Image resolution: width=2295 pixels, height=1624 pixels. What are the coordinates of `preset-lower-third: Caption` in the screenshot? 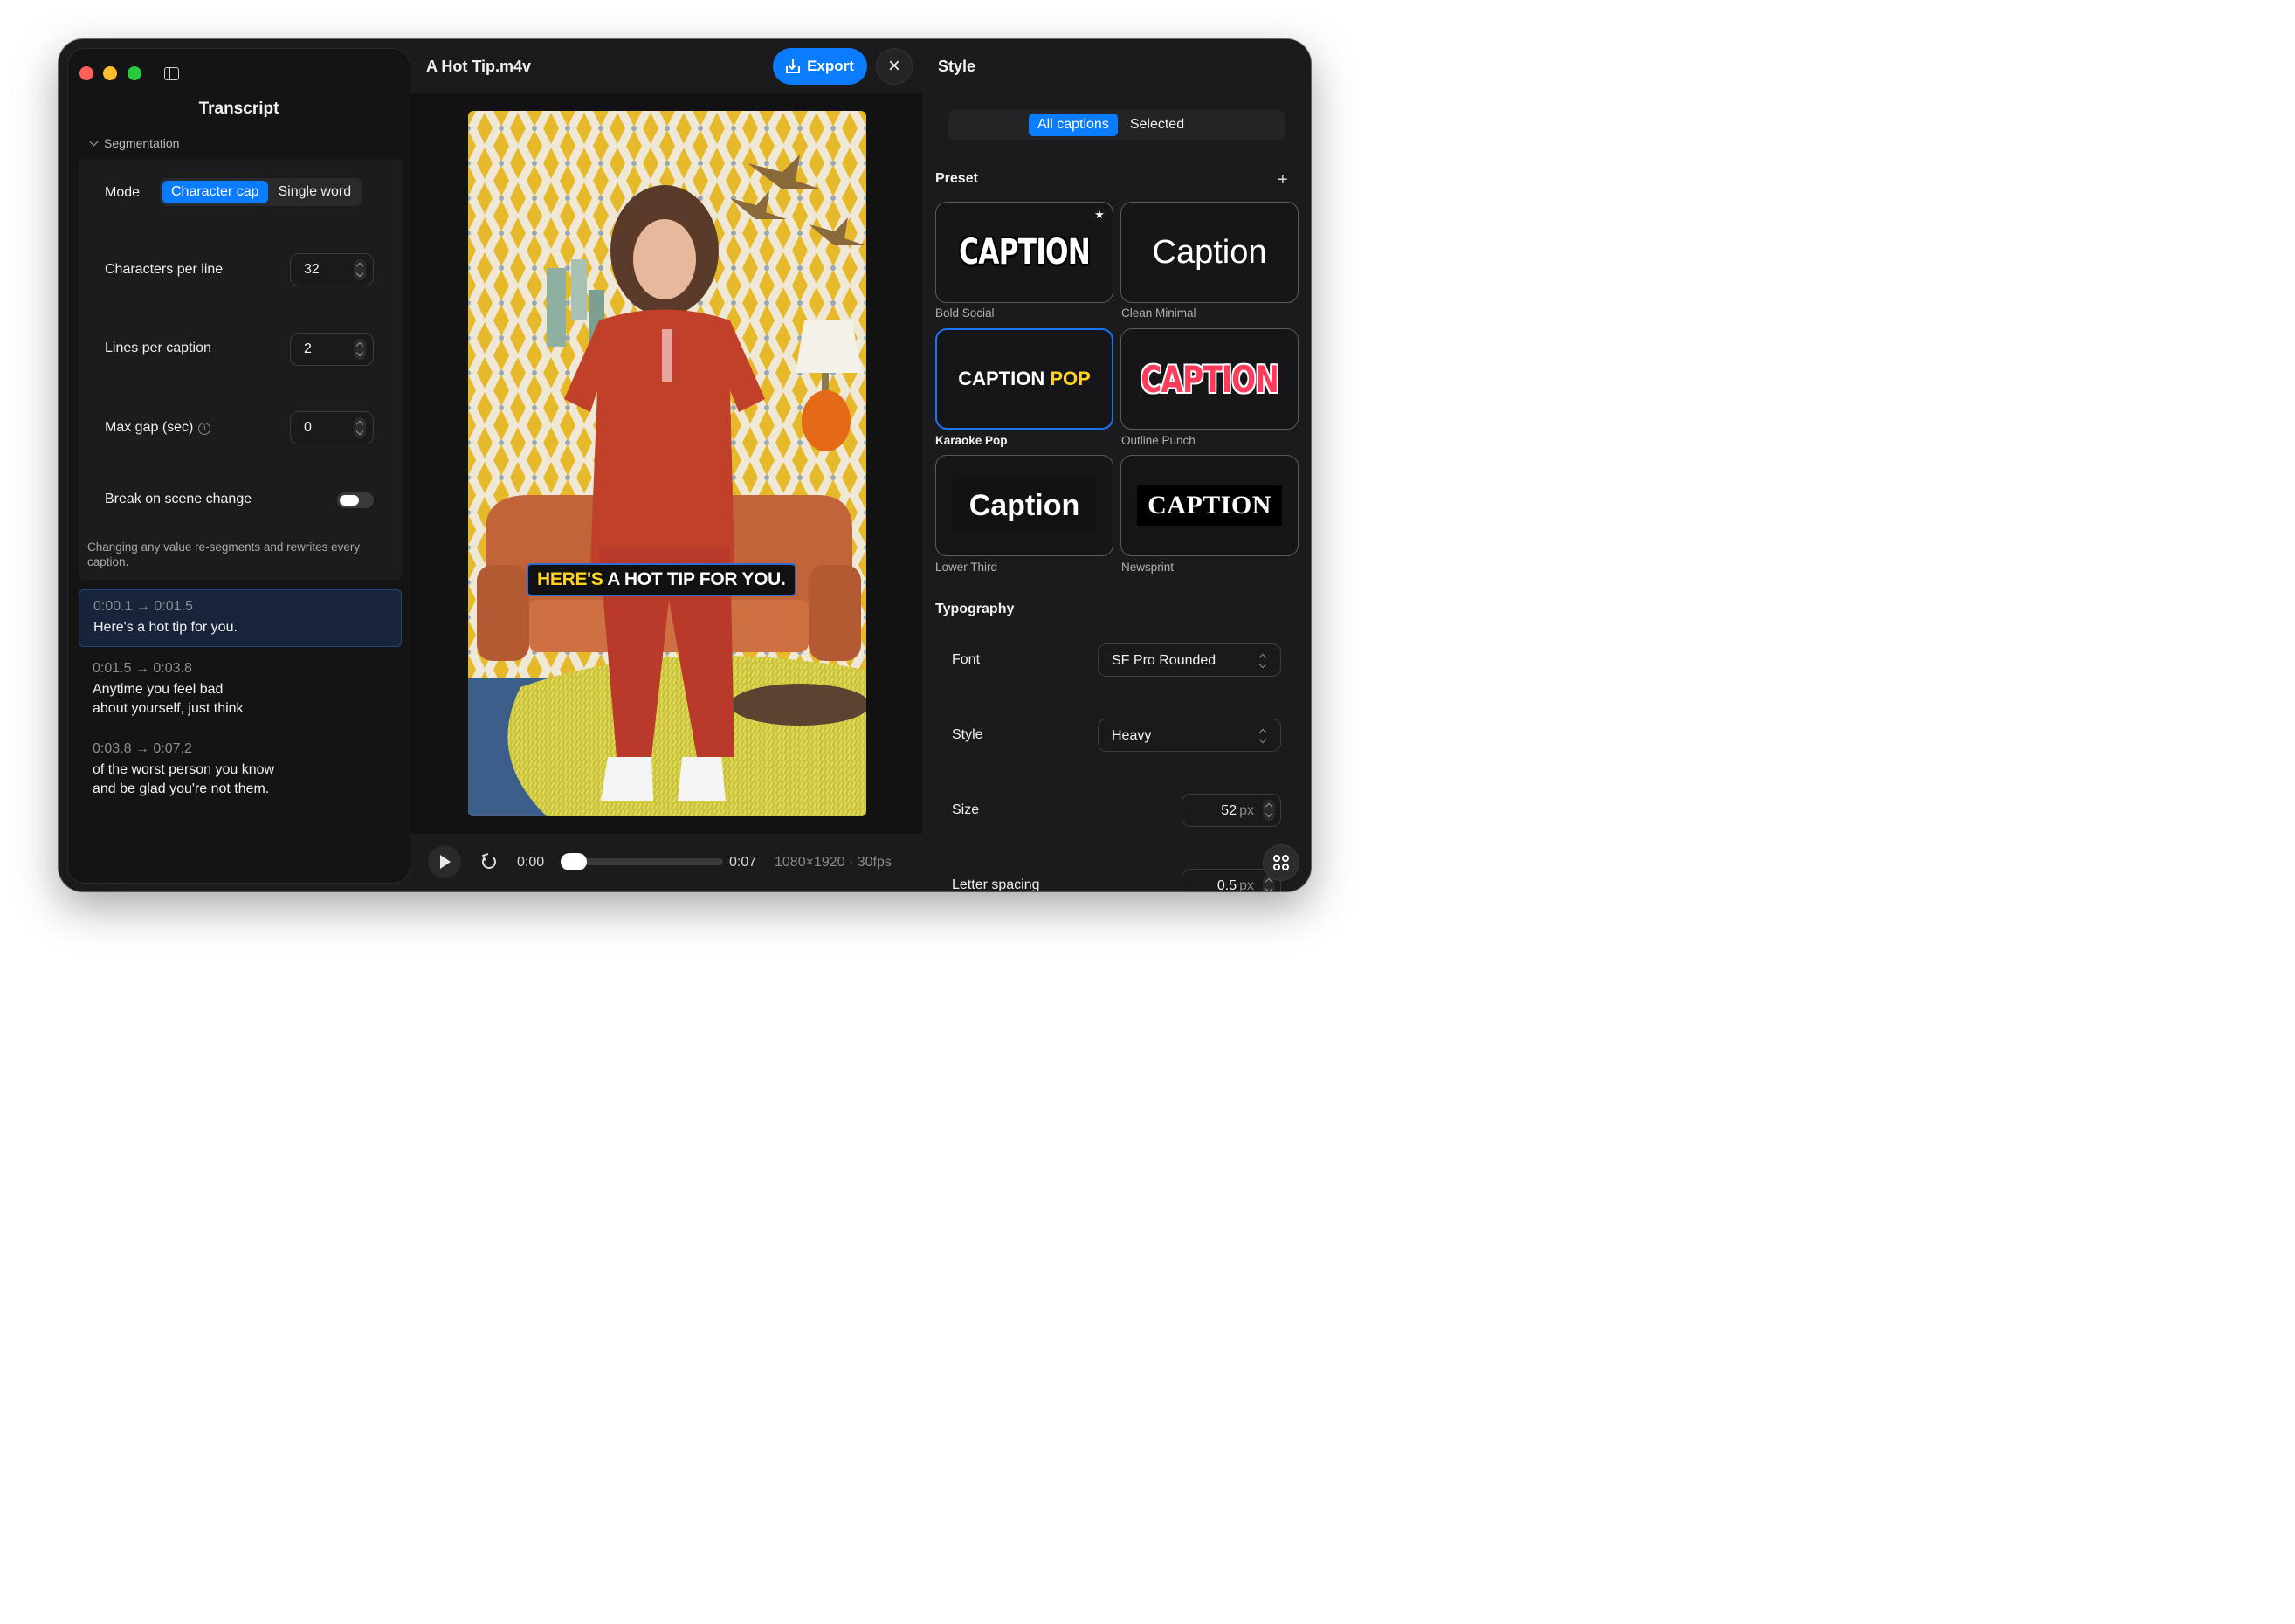 It's located at (1024, 506).